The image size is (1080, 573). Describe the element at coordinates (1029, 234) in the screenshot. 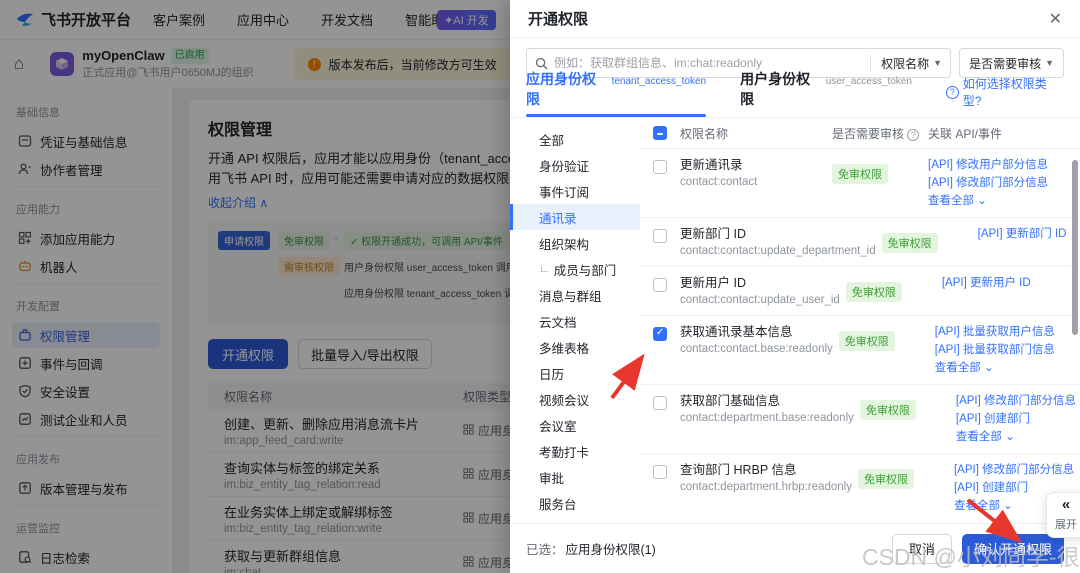

I see `api-link: [API] 更新部门 ID` at that location.